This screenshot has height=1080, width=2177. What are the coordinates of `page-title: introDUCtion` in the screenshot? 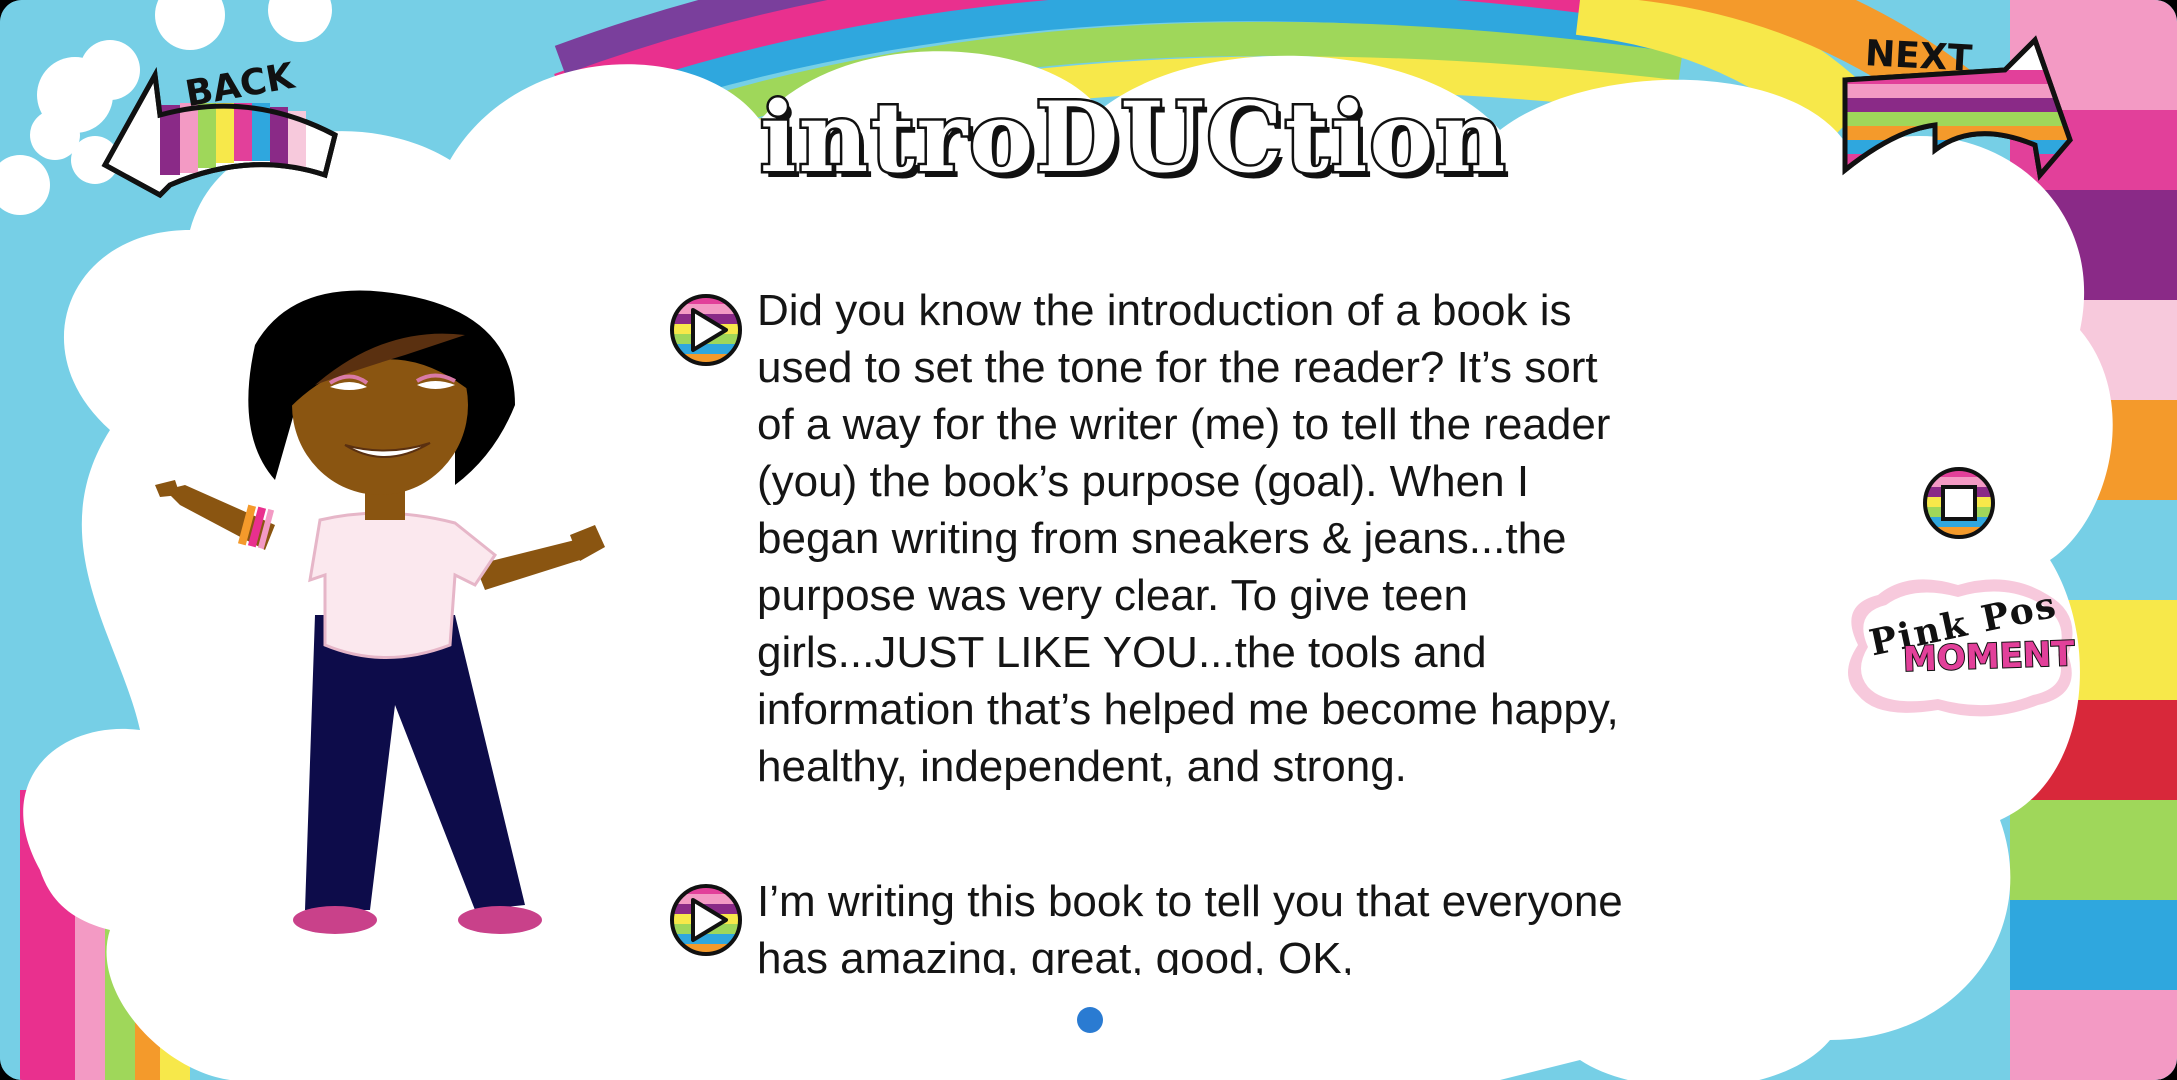 It's located at (1133, 137).